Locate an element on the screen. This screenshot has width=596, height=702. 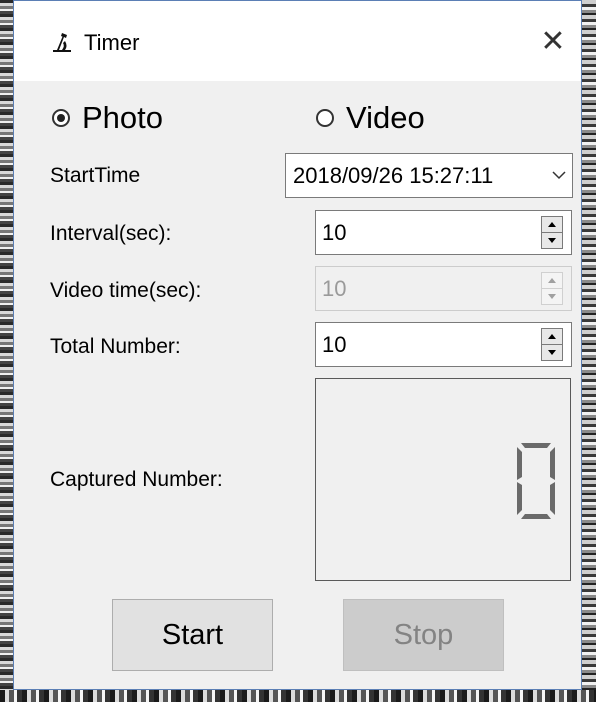
start-time-picker: 2018/09/26 15:27:11 is located at coordinates (429, 175).